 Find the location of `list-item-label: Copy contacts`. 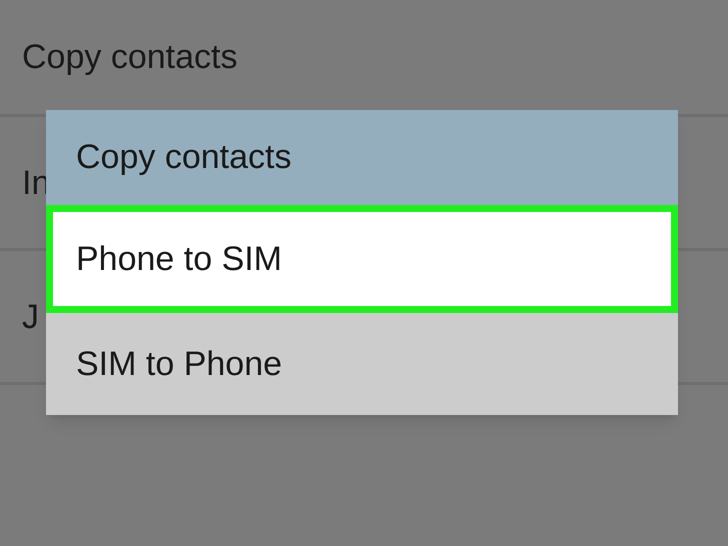

list-item-label: Copy contacts is located at coordinates (130, 57).